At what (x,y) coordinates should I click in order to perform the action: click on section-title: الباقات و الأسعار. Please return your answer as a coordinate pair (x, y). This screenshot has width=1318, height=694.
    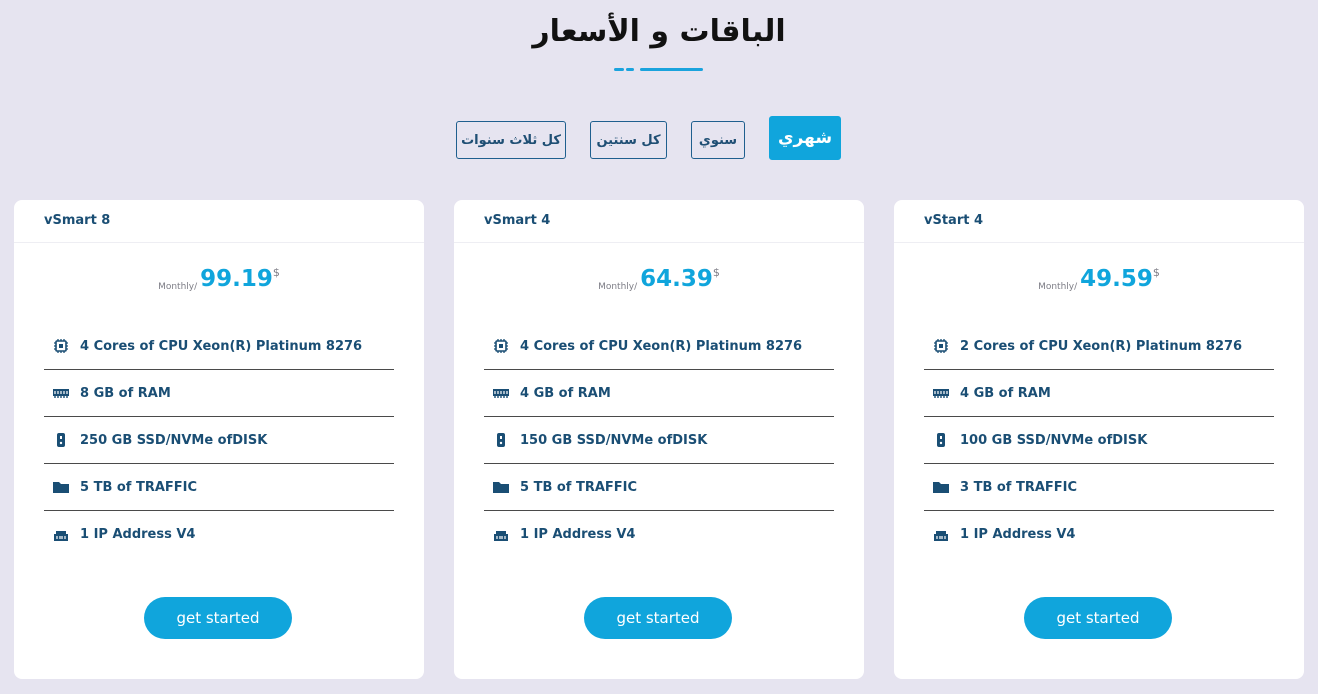
    Looking at the image, I should click on (659, 31).